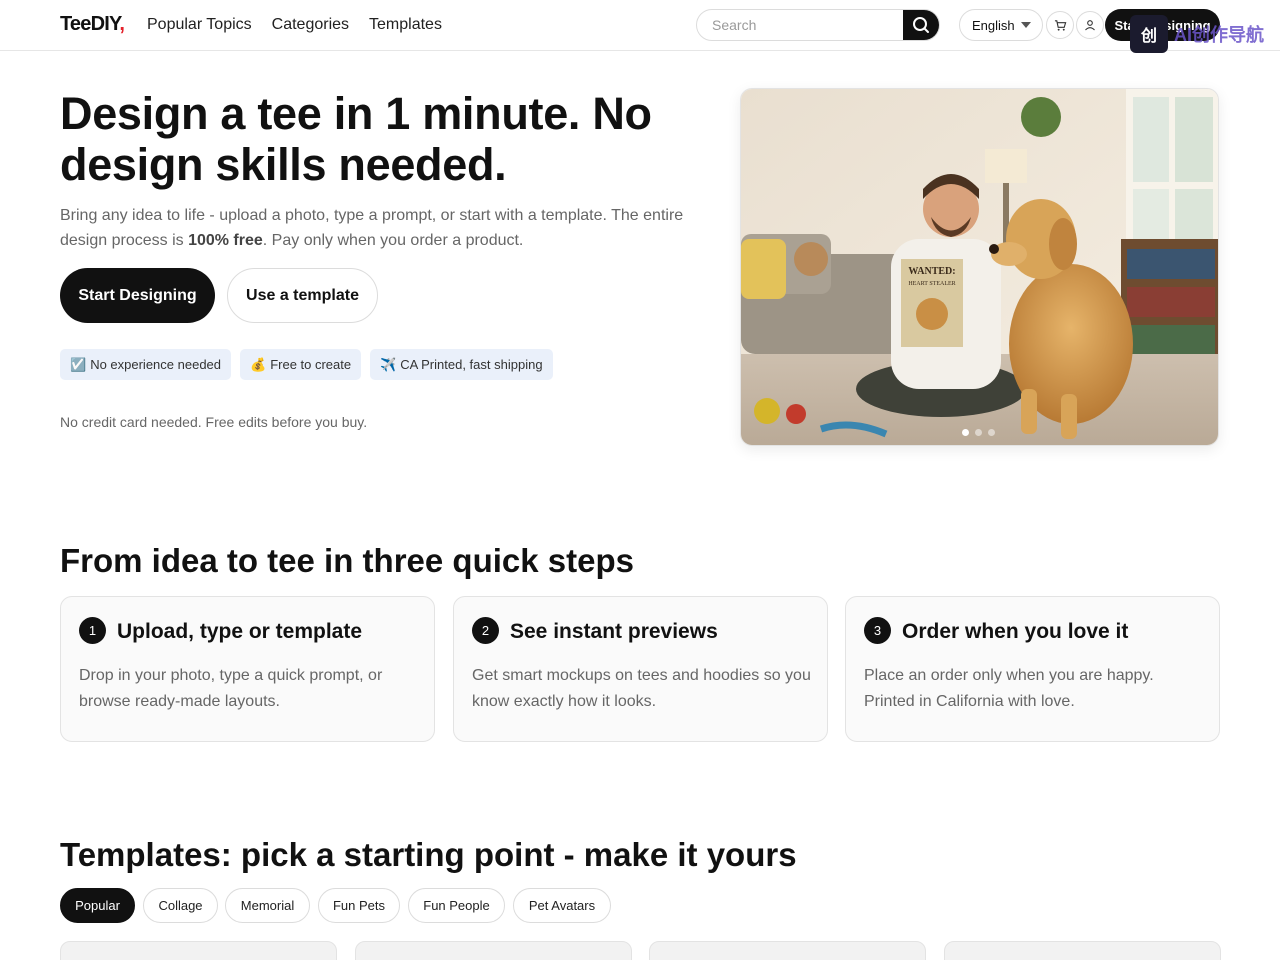 The image size is (1280, 960). I want to click on search-icon, so click(921, 25).